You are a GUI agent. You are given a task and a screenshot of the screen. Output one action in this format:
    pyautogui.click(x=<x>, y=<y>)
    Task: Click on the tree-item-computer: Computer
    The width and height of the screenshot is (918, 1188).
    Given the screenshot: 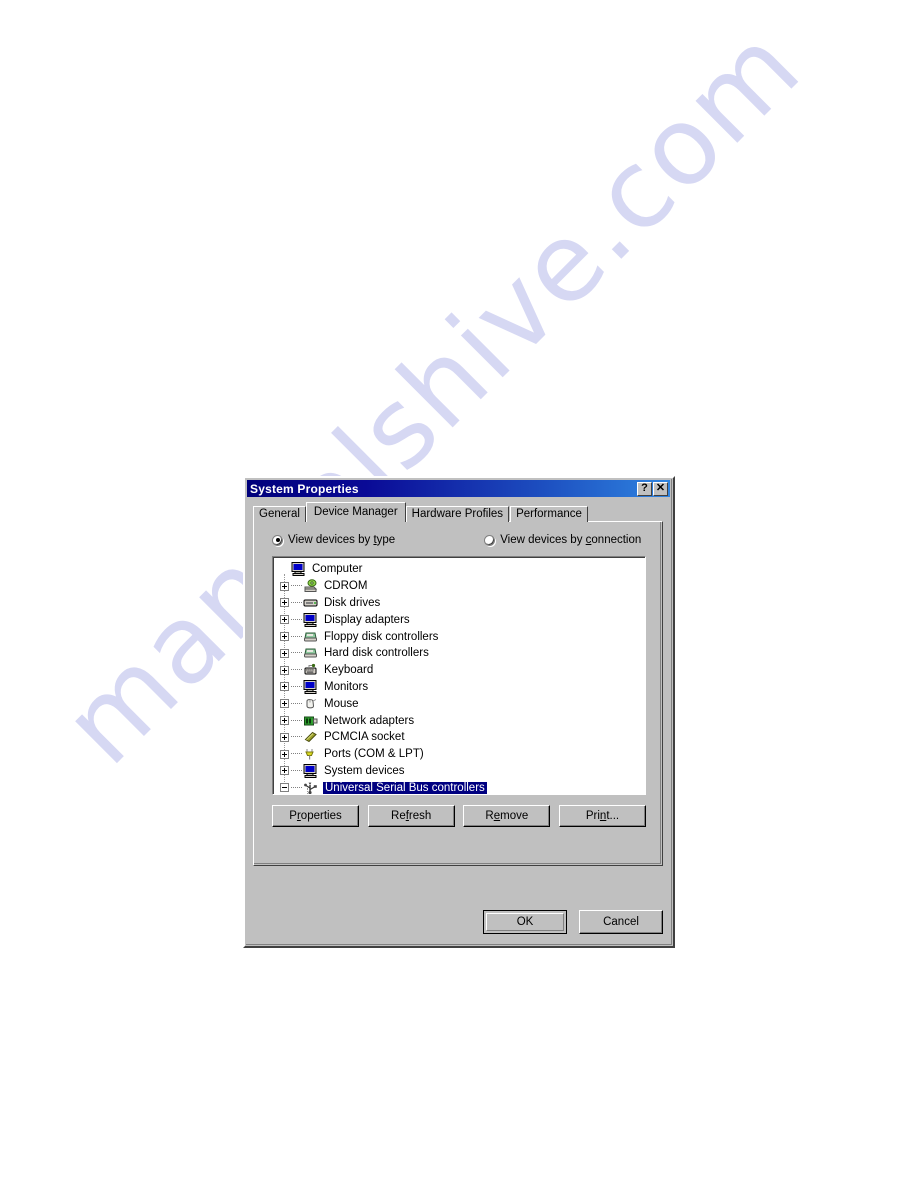 What is the action you would take?
    pyautogui.click(x=459, y=569)
    